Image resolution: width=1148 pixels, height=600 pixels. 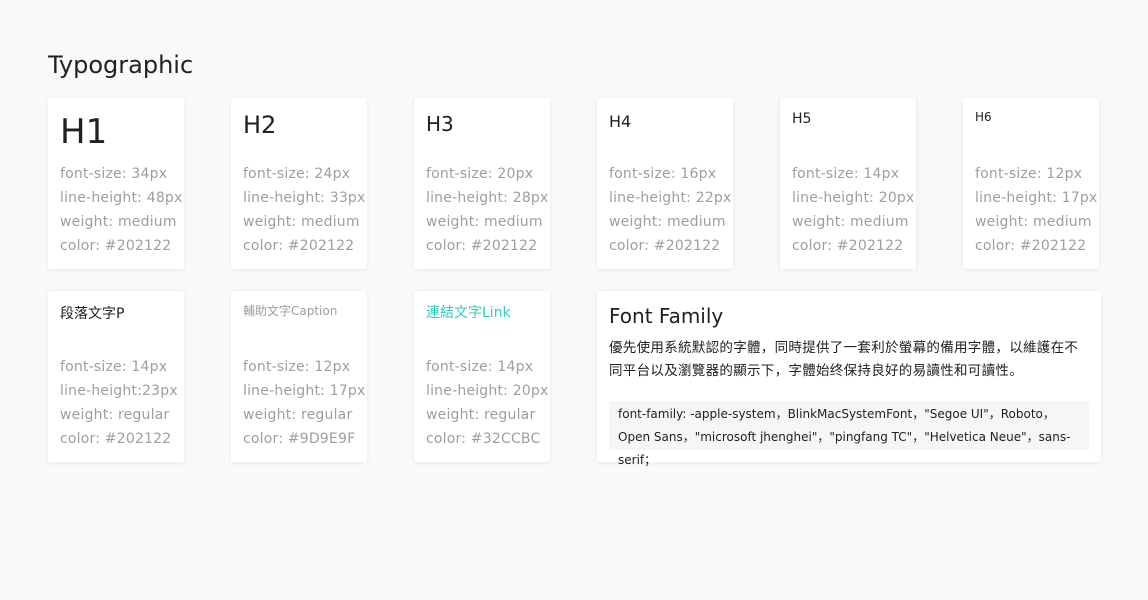 What do you see at coordinates (297, 174) in the screenshot?
I see `spec-font-size: font-size: 24px` at bounding box center [297, 174].